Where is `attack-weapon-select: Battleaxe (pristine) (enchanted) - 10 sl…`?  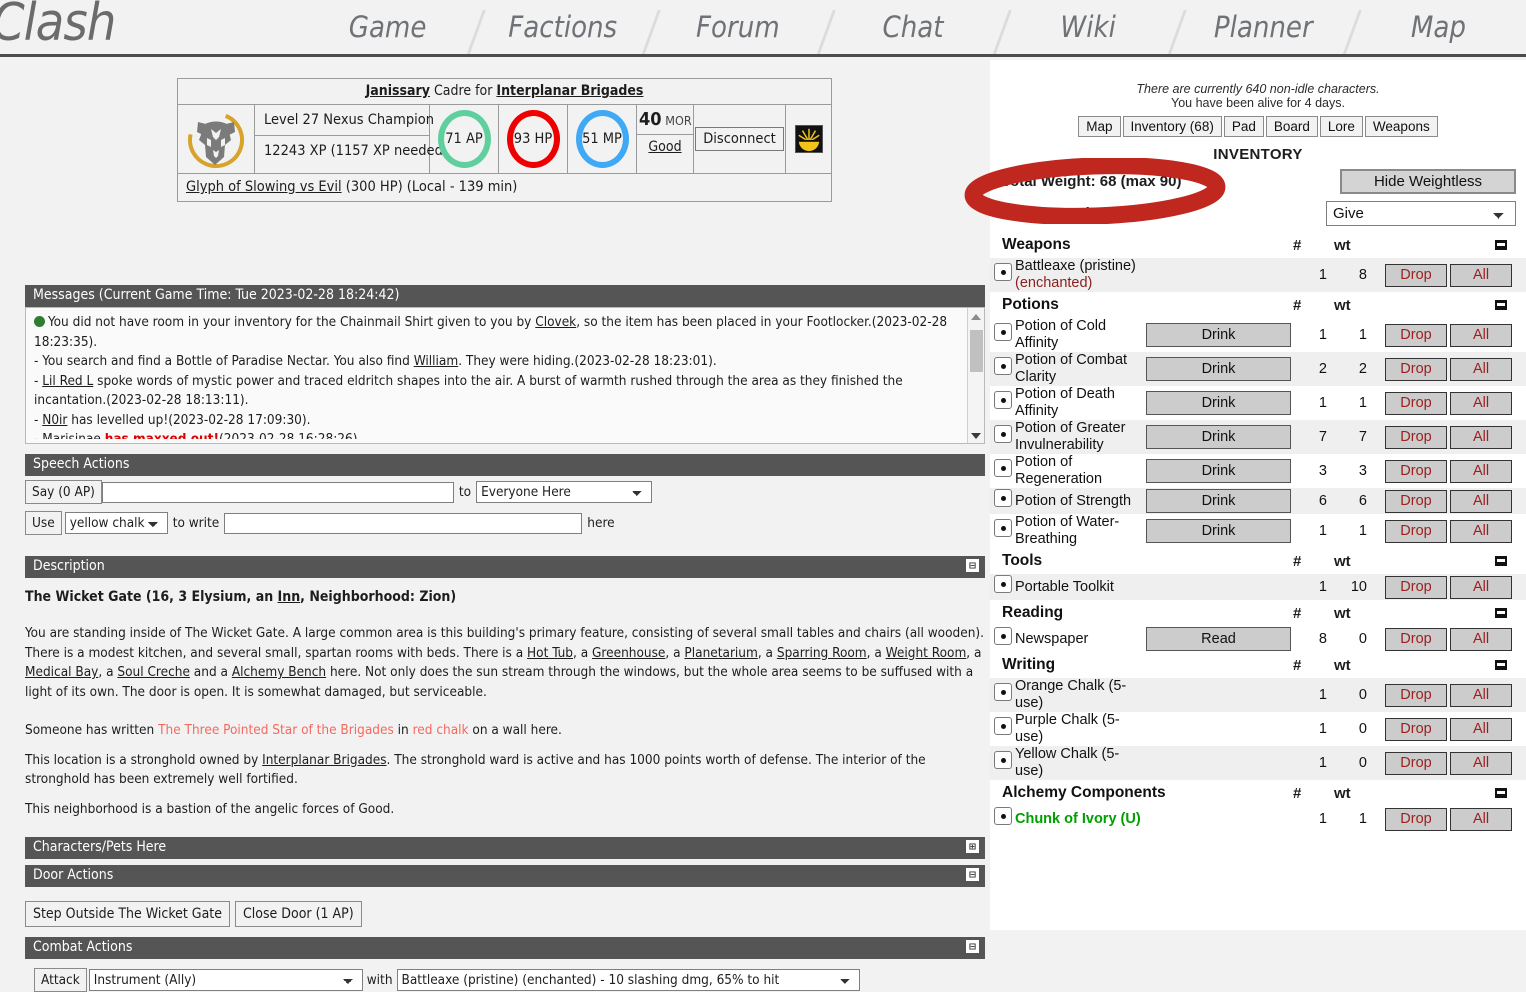
attack-weapon-select: Battleaxe (pristine) (enchanted) - 10 sl… is located at coordinates (628, 980).